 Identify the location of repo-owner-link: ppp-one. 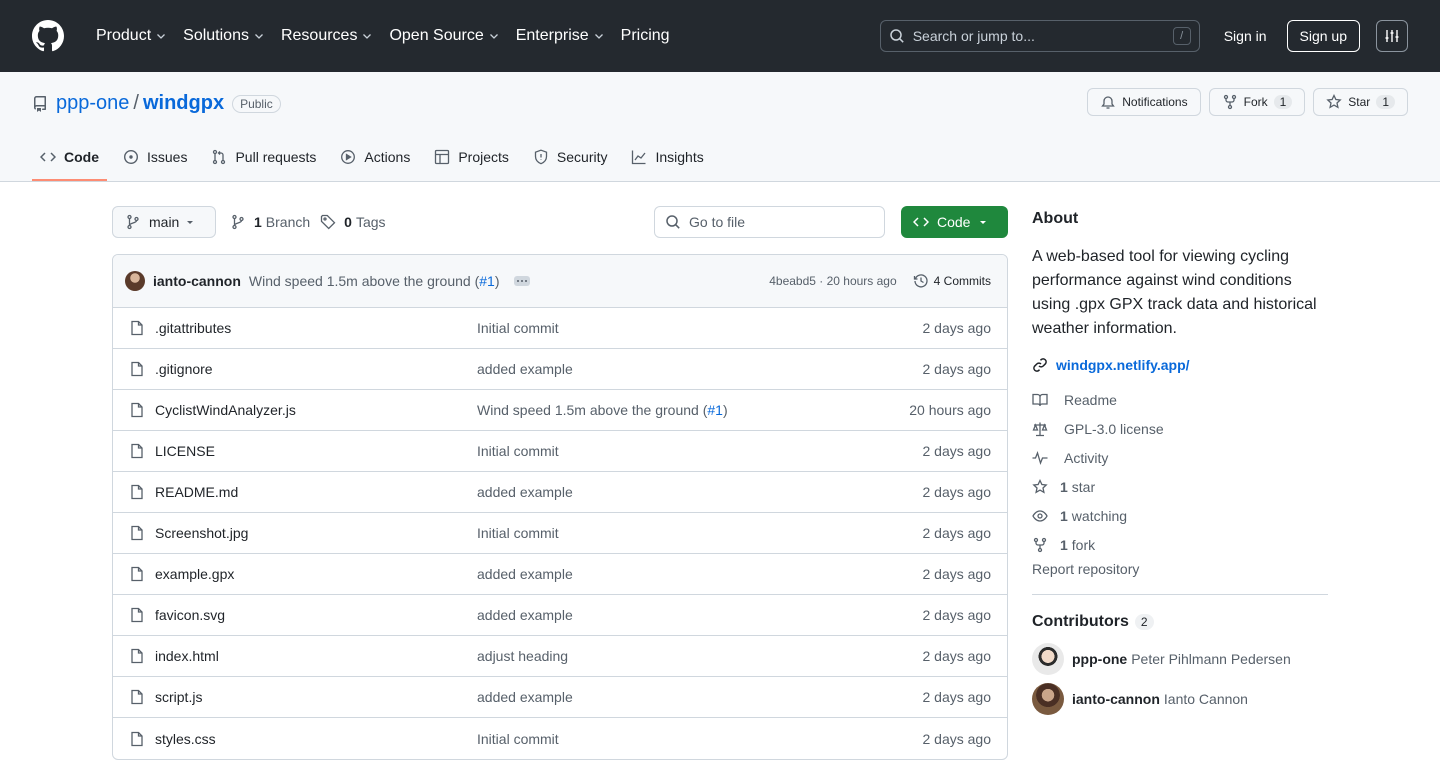
(92, 103).